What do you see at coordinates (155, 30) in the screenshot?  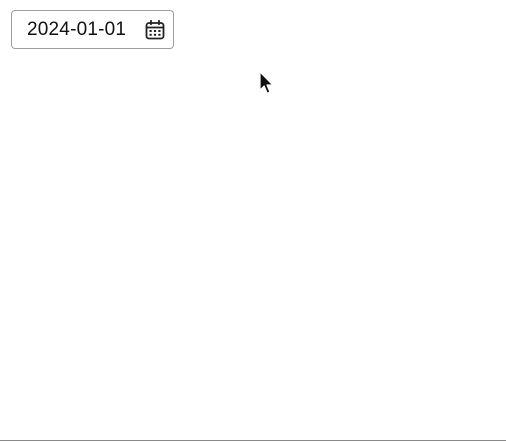 I see `calendar-icon` at bounding box center [155, 30].